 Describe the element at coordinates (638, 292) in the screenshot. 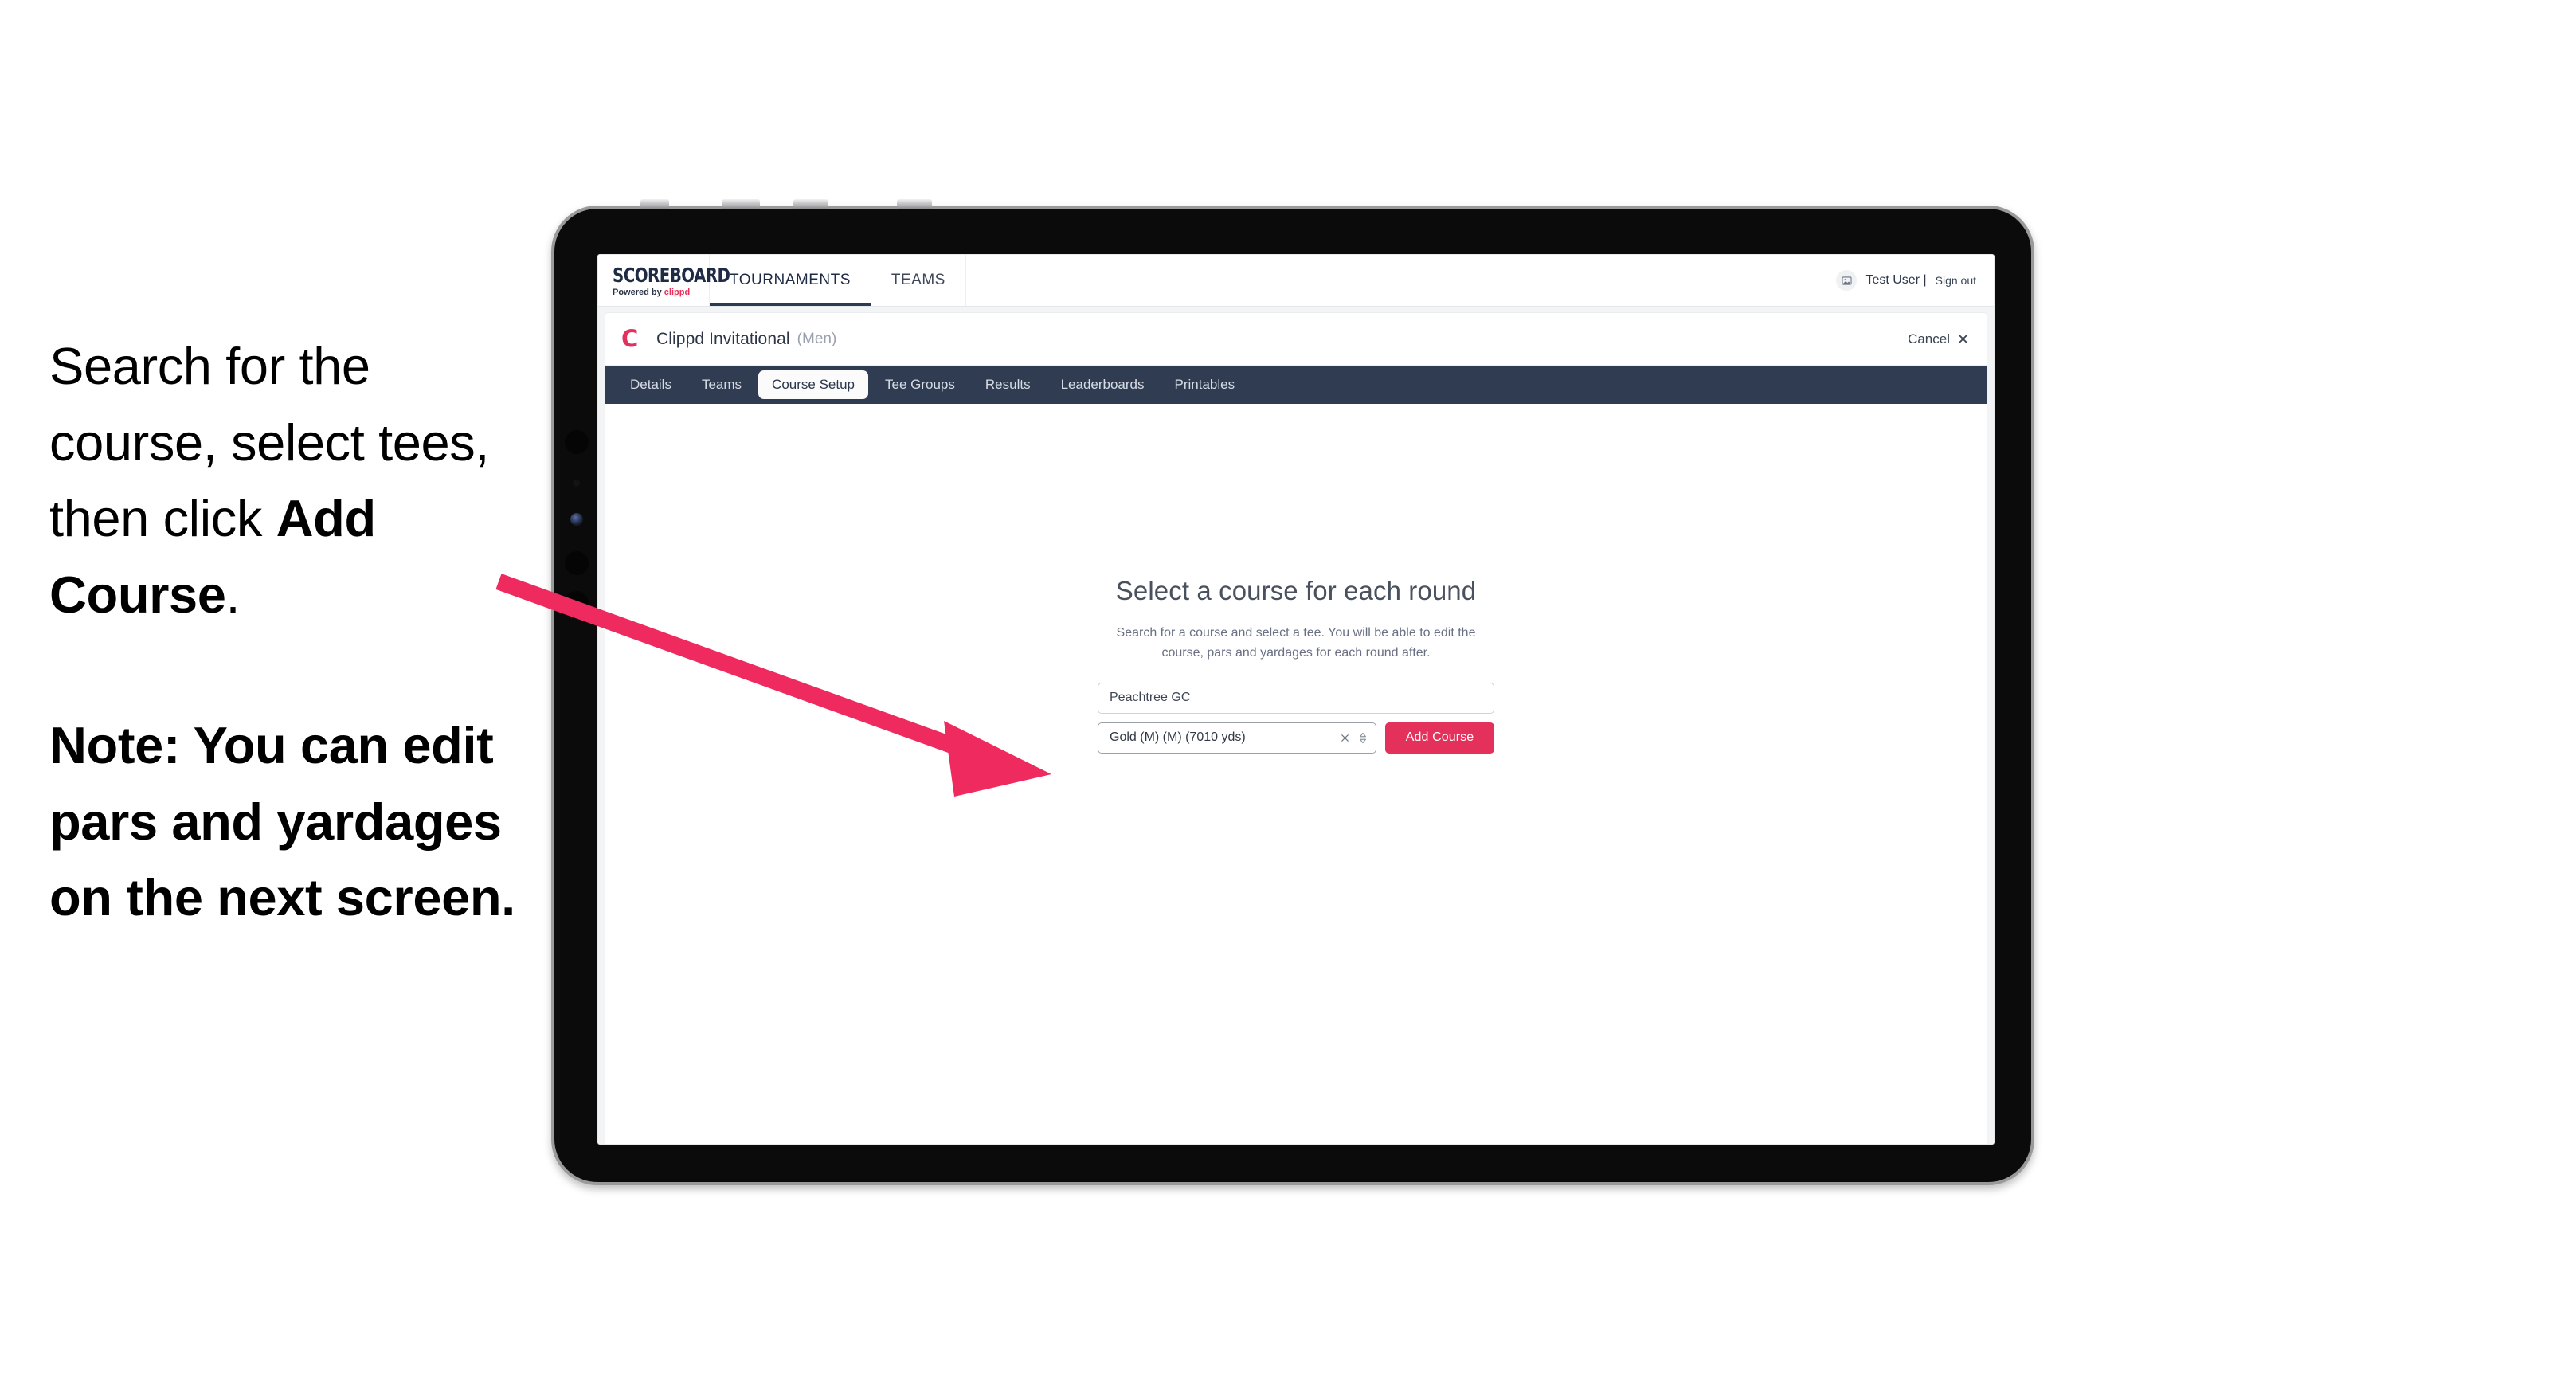

I see `brand-powered-prefix: Powered by` at that location.